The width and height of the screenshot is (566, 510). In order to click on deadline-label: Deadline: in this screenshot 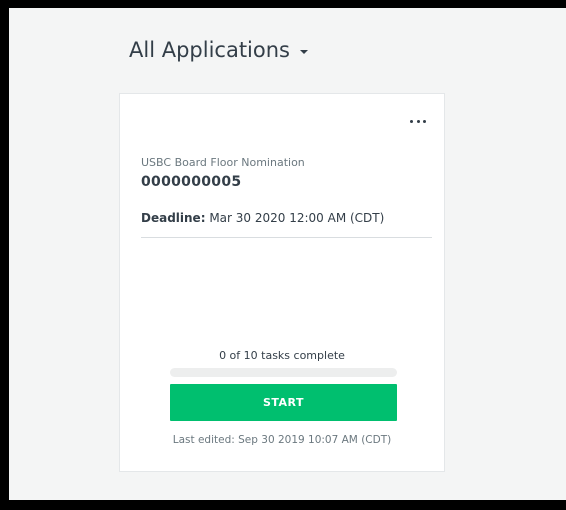, I will do `click(173, 218)`.